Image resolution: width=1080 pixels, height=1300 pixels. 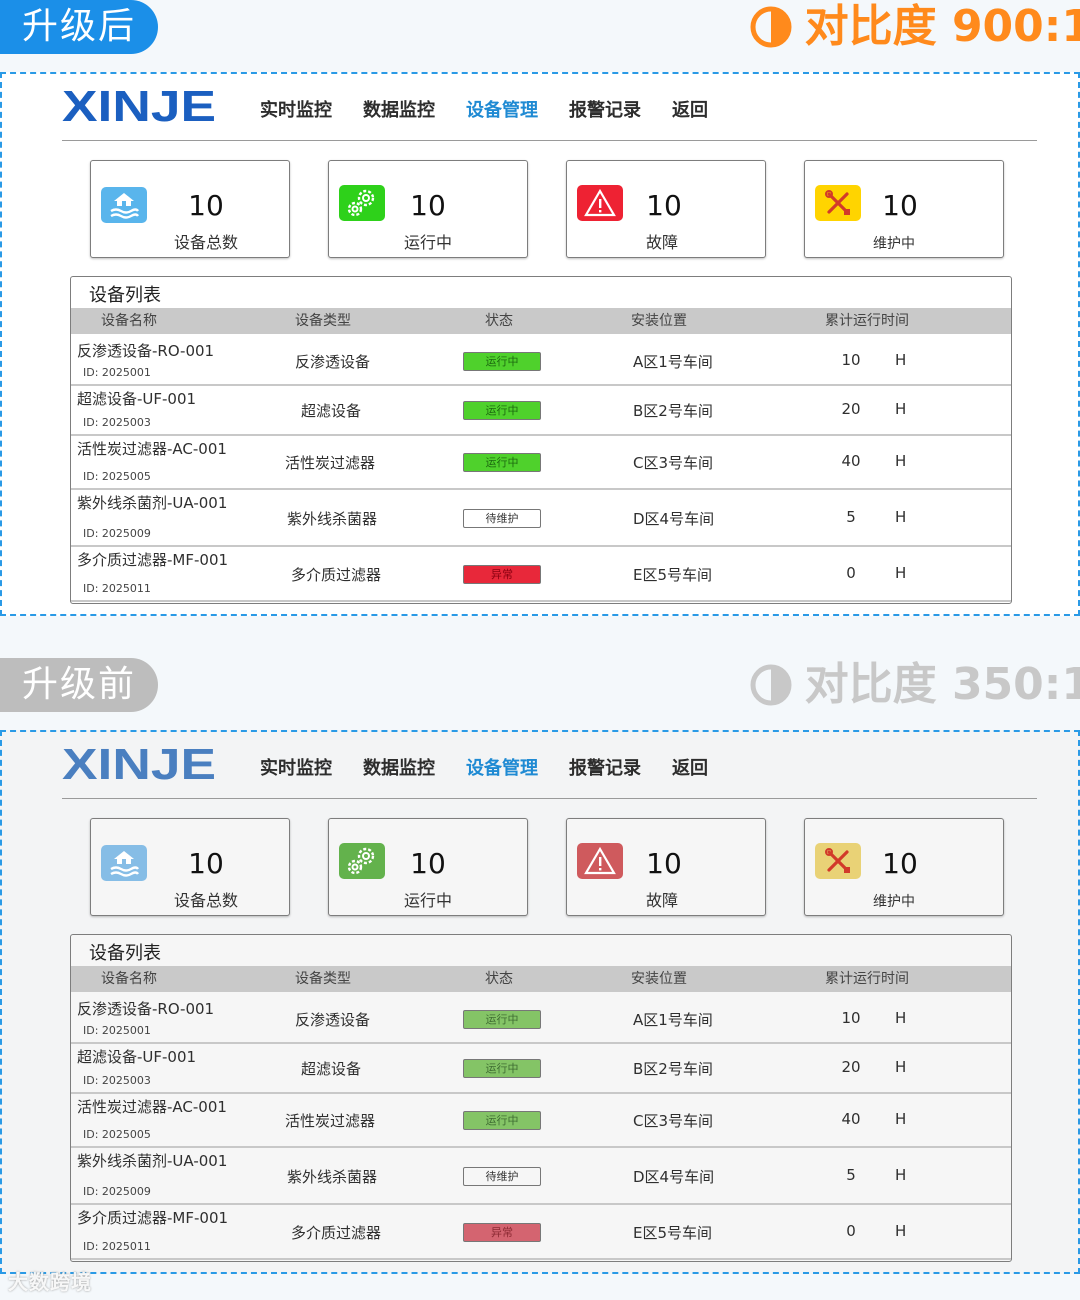 I want to click on fault-label: 故障, so click(x=661, y=900).